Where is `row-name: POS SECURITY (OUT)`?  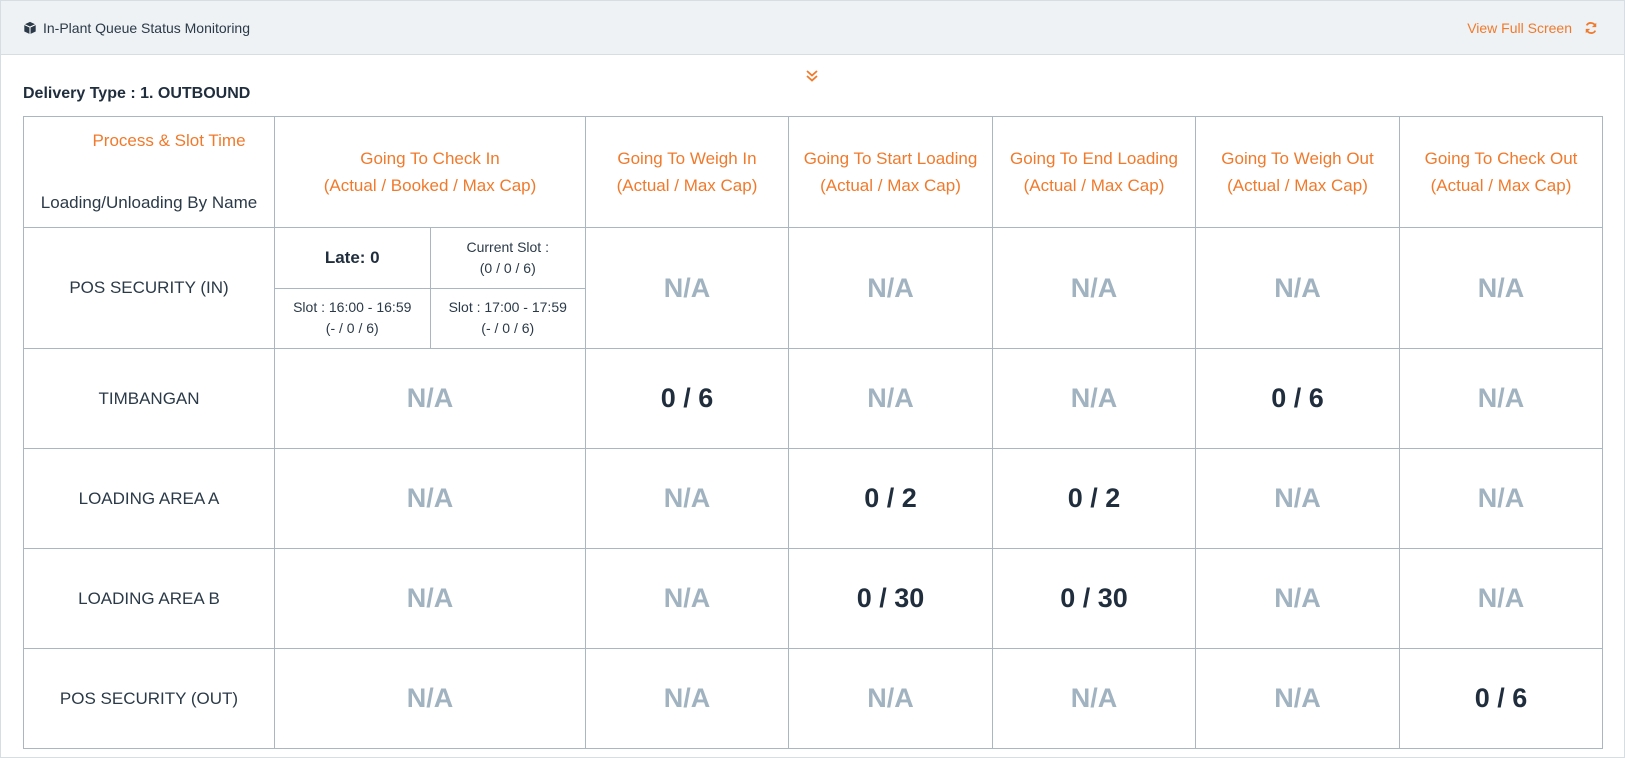 row-name: POS SECURITY (OUT) is located at coordinates (149, 698).